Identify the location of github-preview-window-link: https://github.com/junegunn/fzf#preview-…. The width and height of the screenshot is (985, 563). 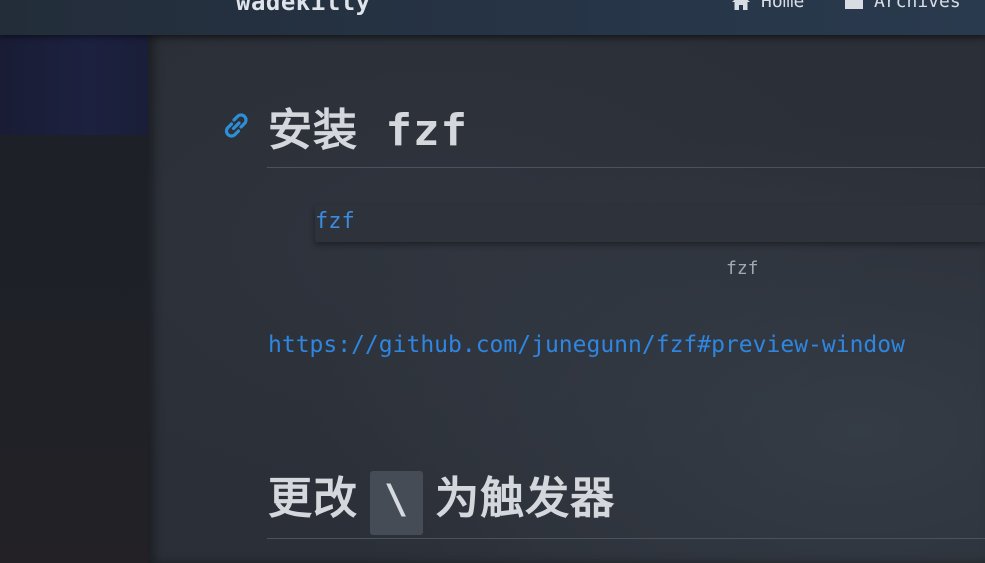
(586, 345).